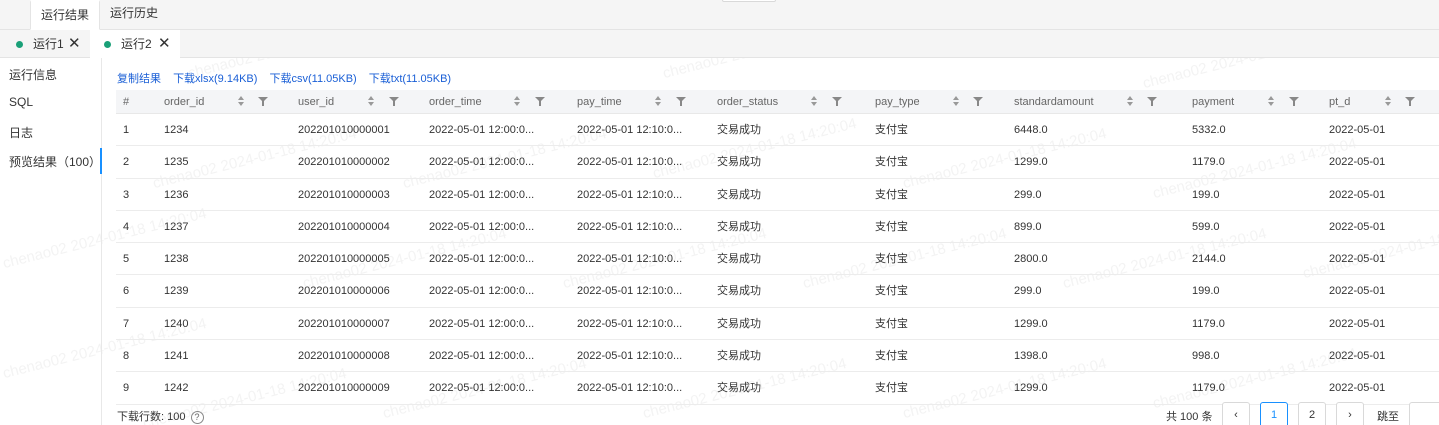 This screenshot has height=425, width=1439. I want to click on cell-payment: 998.0, so click(1206, 356).